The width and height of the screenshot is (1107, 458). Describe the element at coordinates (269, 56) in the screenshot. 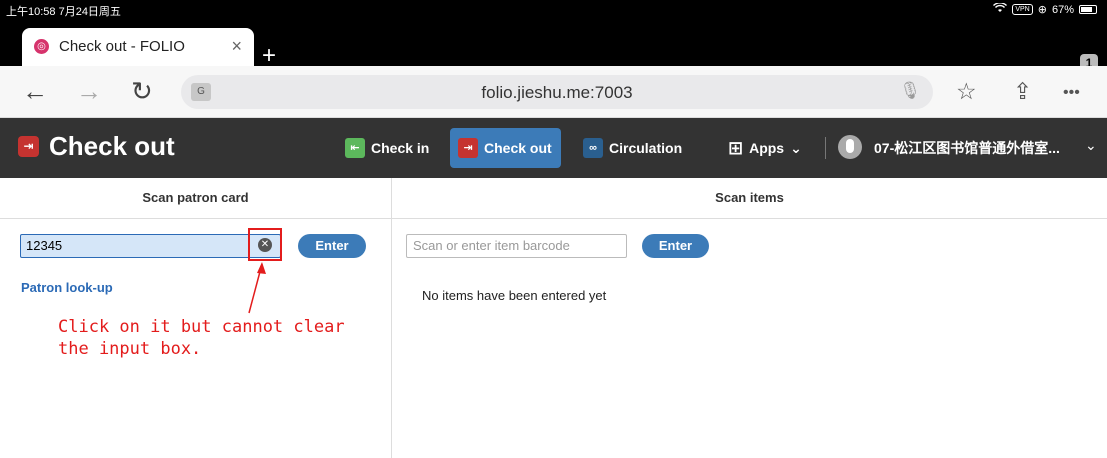

I see `new-tab-icon: +` at that location.